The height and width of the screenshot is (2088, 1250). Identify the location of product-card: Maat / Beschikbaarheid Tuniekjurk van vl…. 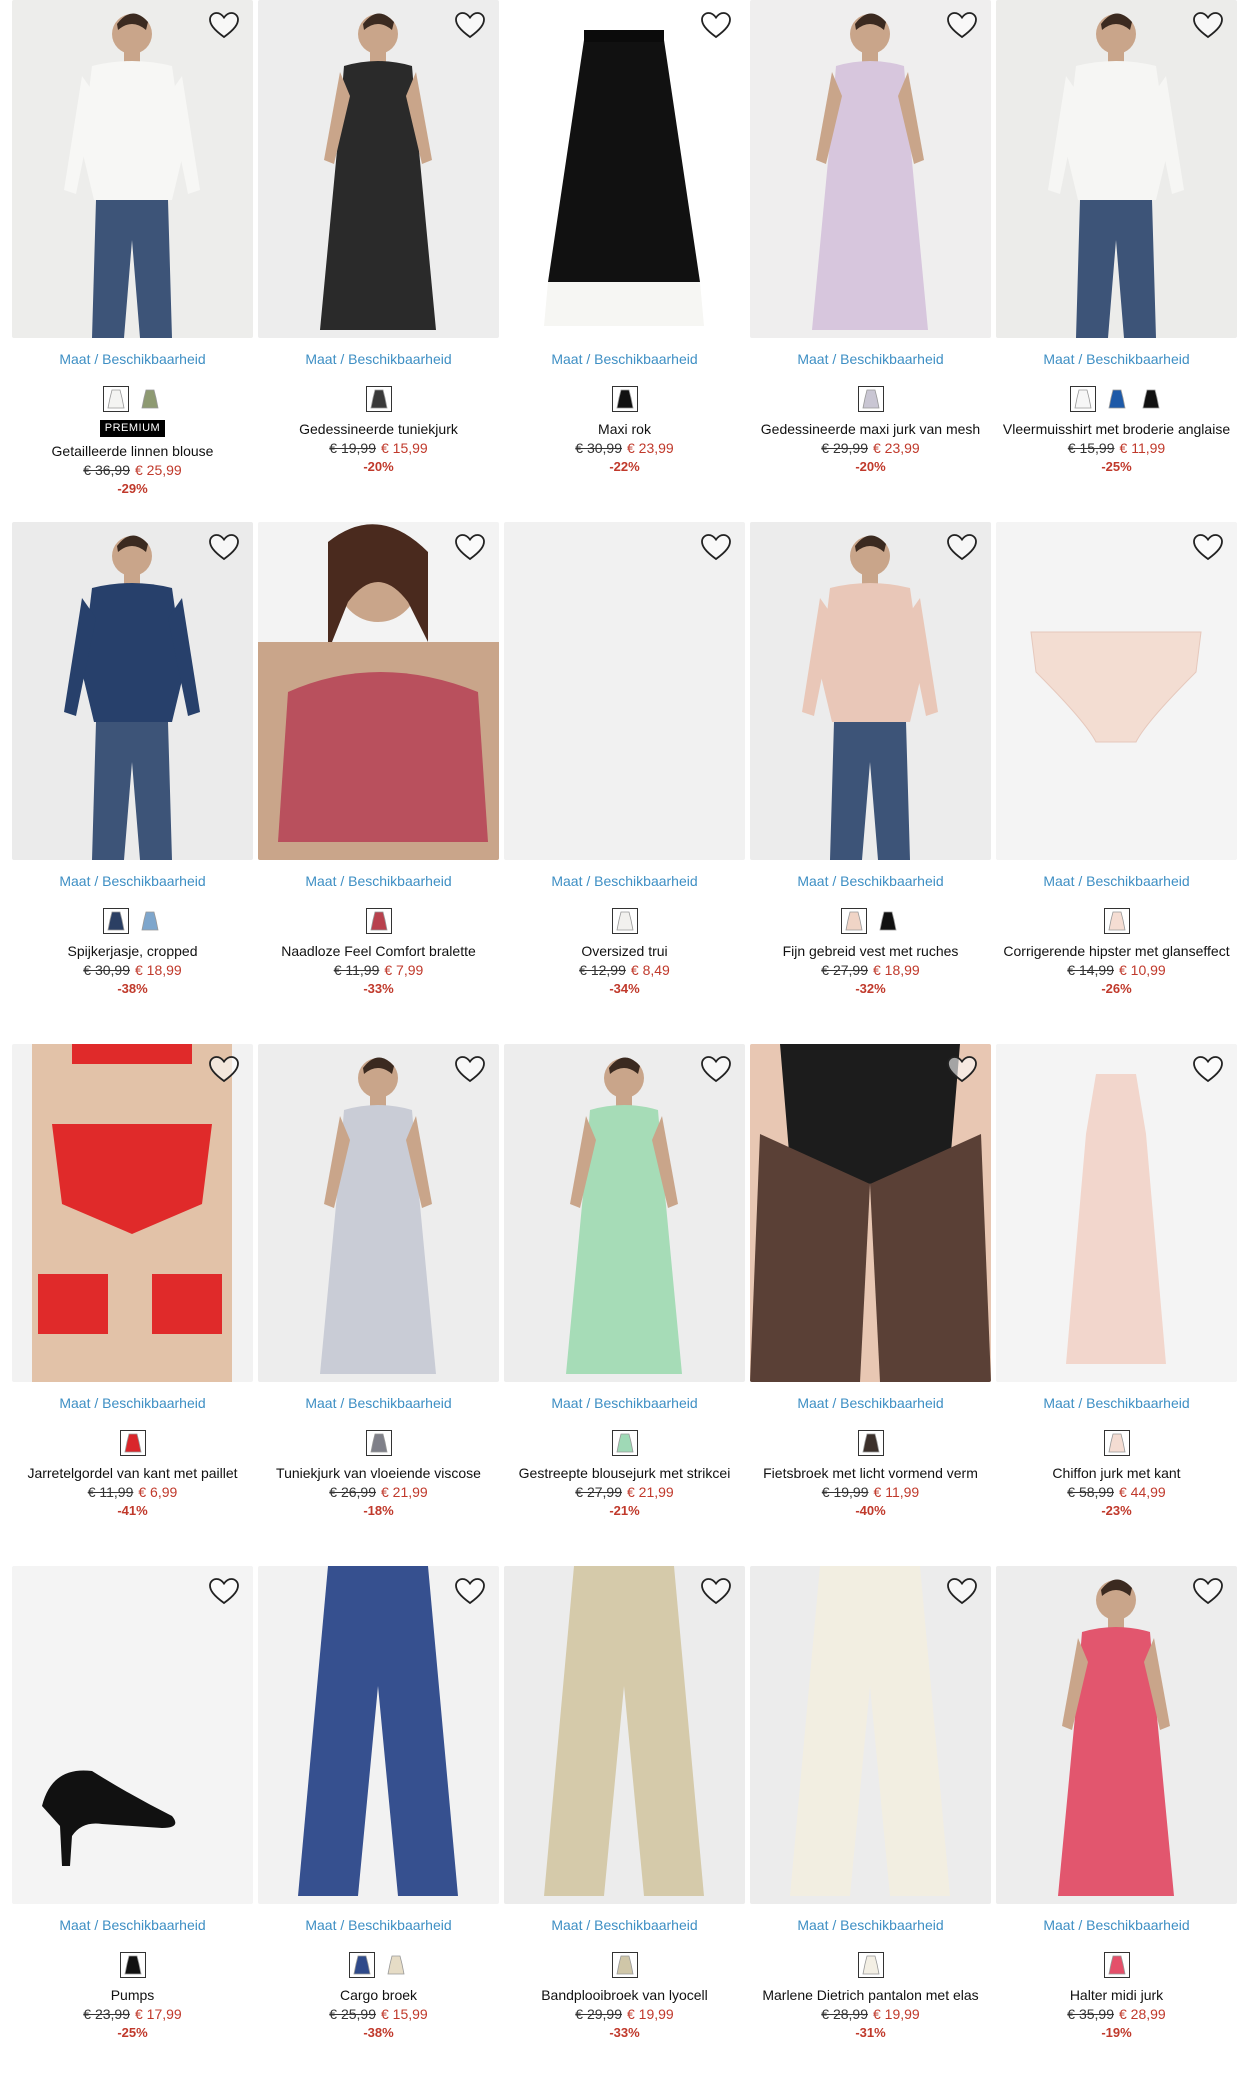
(378, 1305).